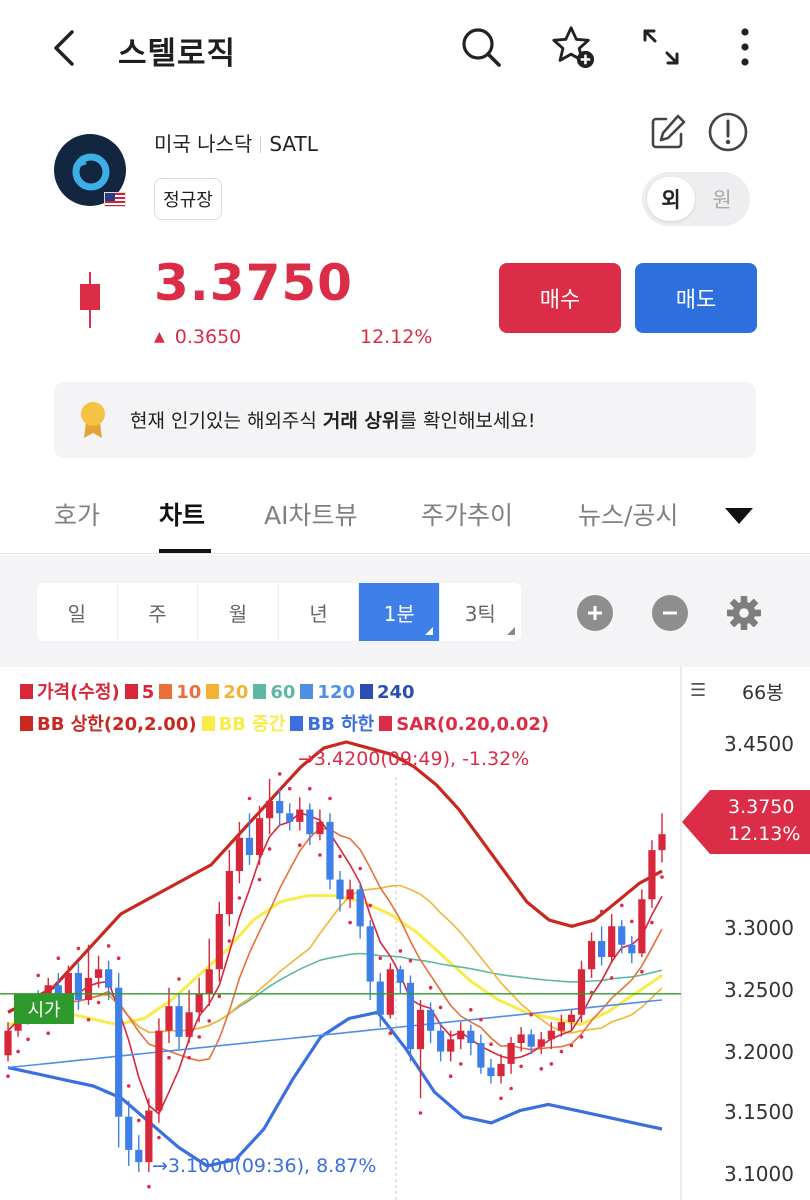  I want to click on gear-icon, so click(744, 613).